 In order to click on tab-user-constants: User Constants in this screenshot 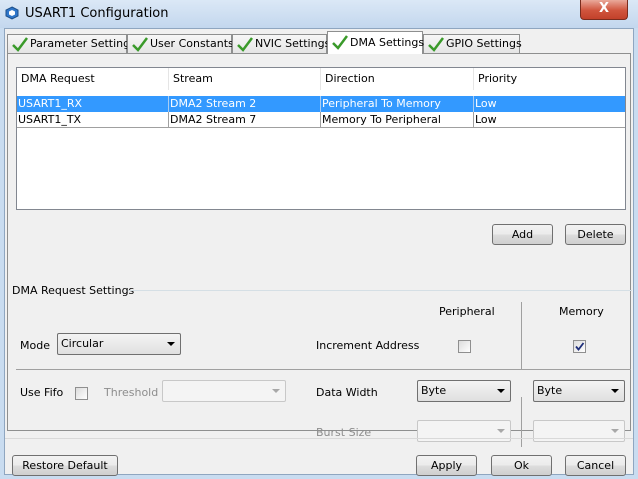, I will do `click(180, 44)`.